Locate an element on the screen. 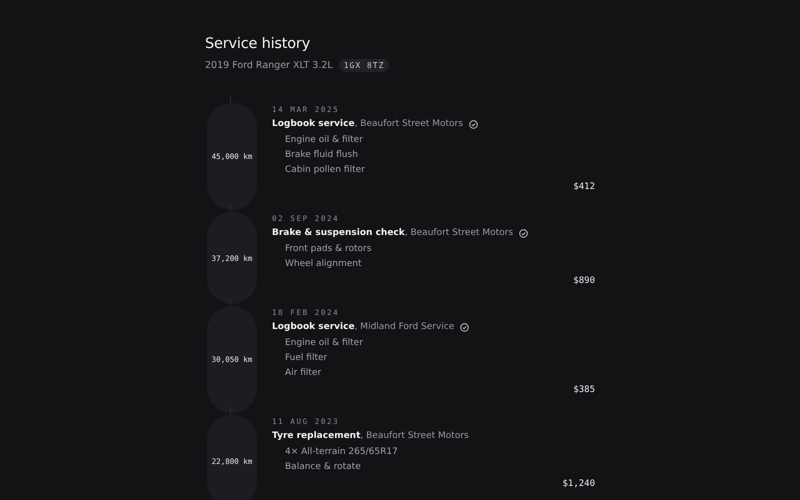 This screenshot has height=500, width=800. service-title: Tyre replacement, Beaufort Street Motors is located at coordinates (370, 436).